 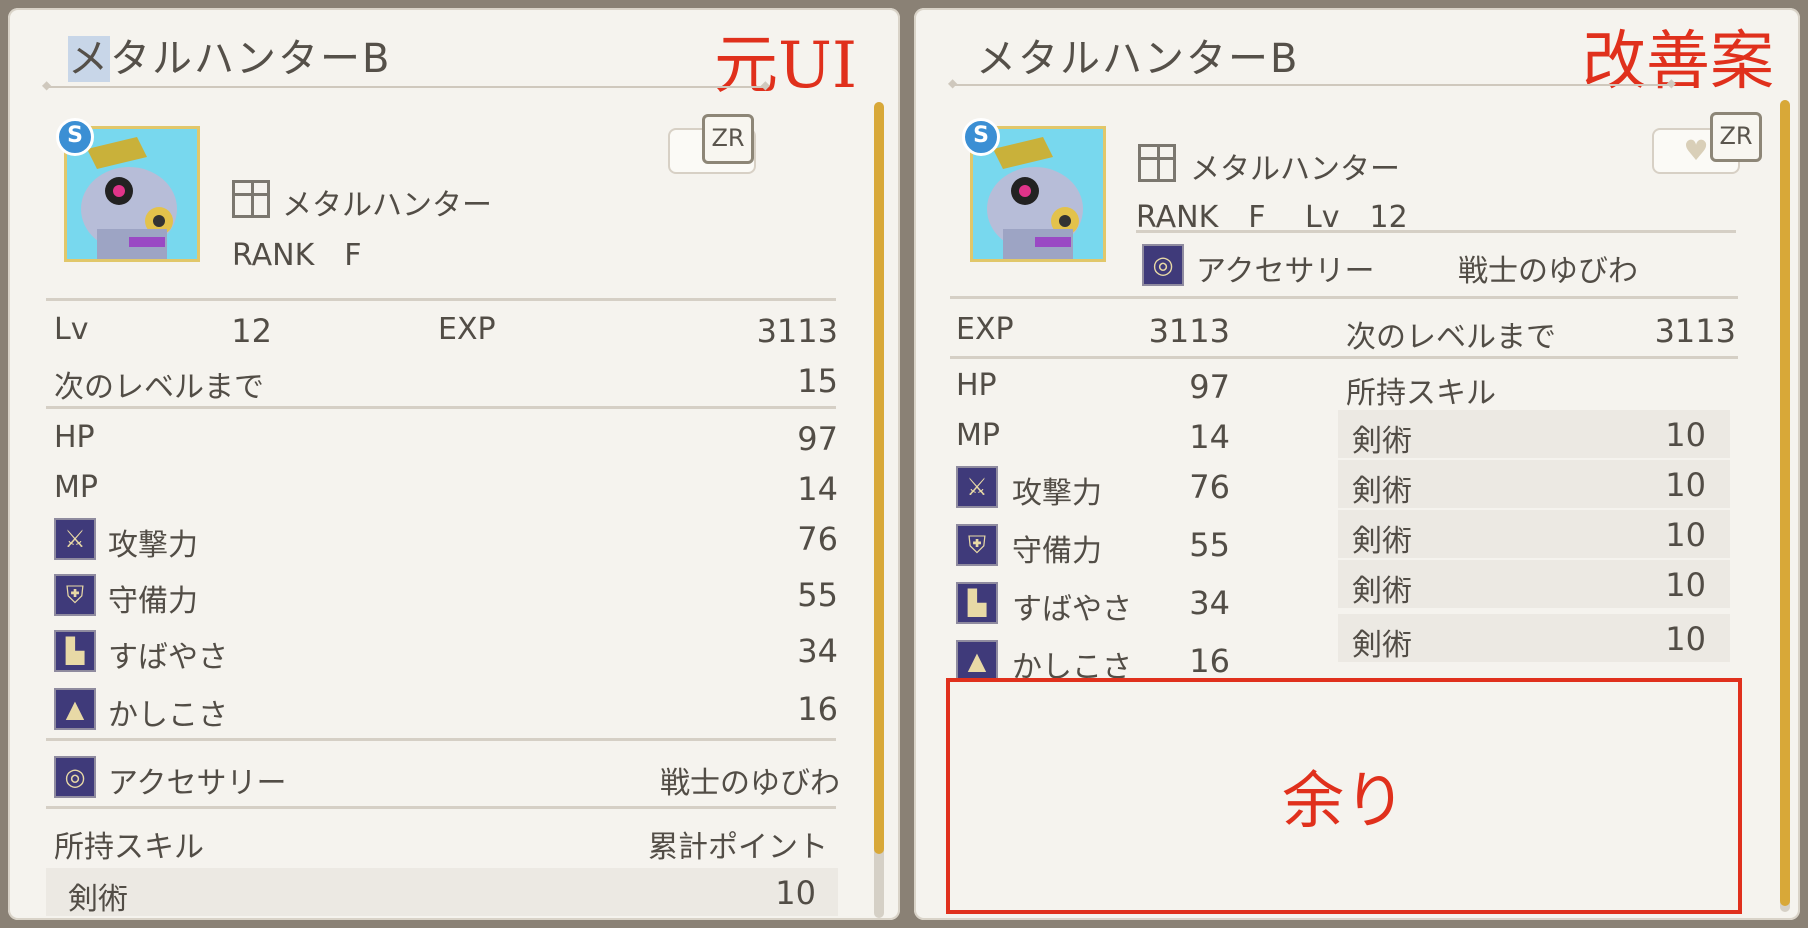 I want to click on spare-space-label: 余り, so click(x=1343, y=800).